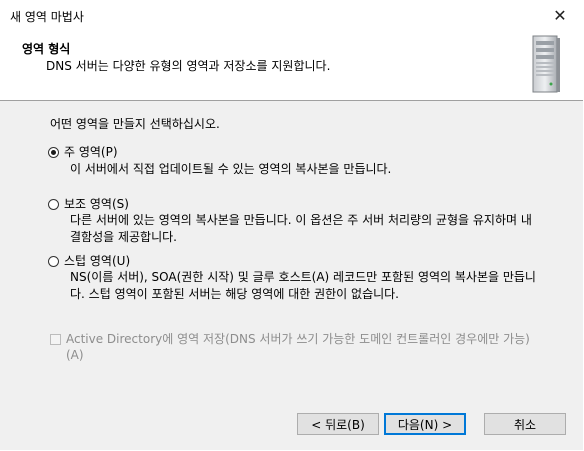 The image size is (584, 451). Describe the element at coordinates (188, 66) in the screenshot. I see `page-description: DNS 서버는 다양한 유형의 영역과 저장소를 지원합니다.` at that location.